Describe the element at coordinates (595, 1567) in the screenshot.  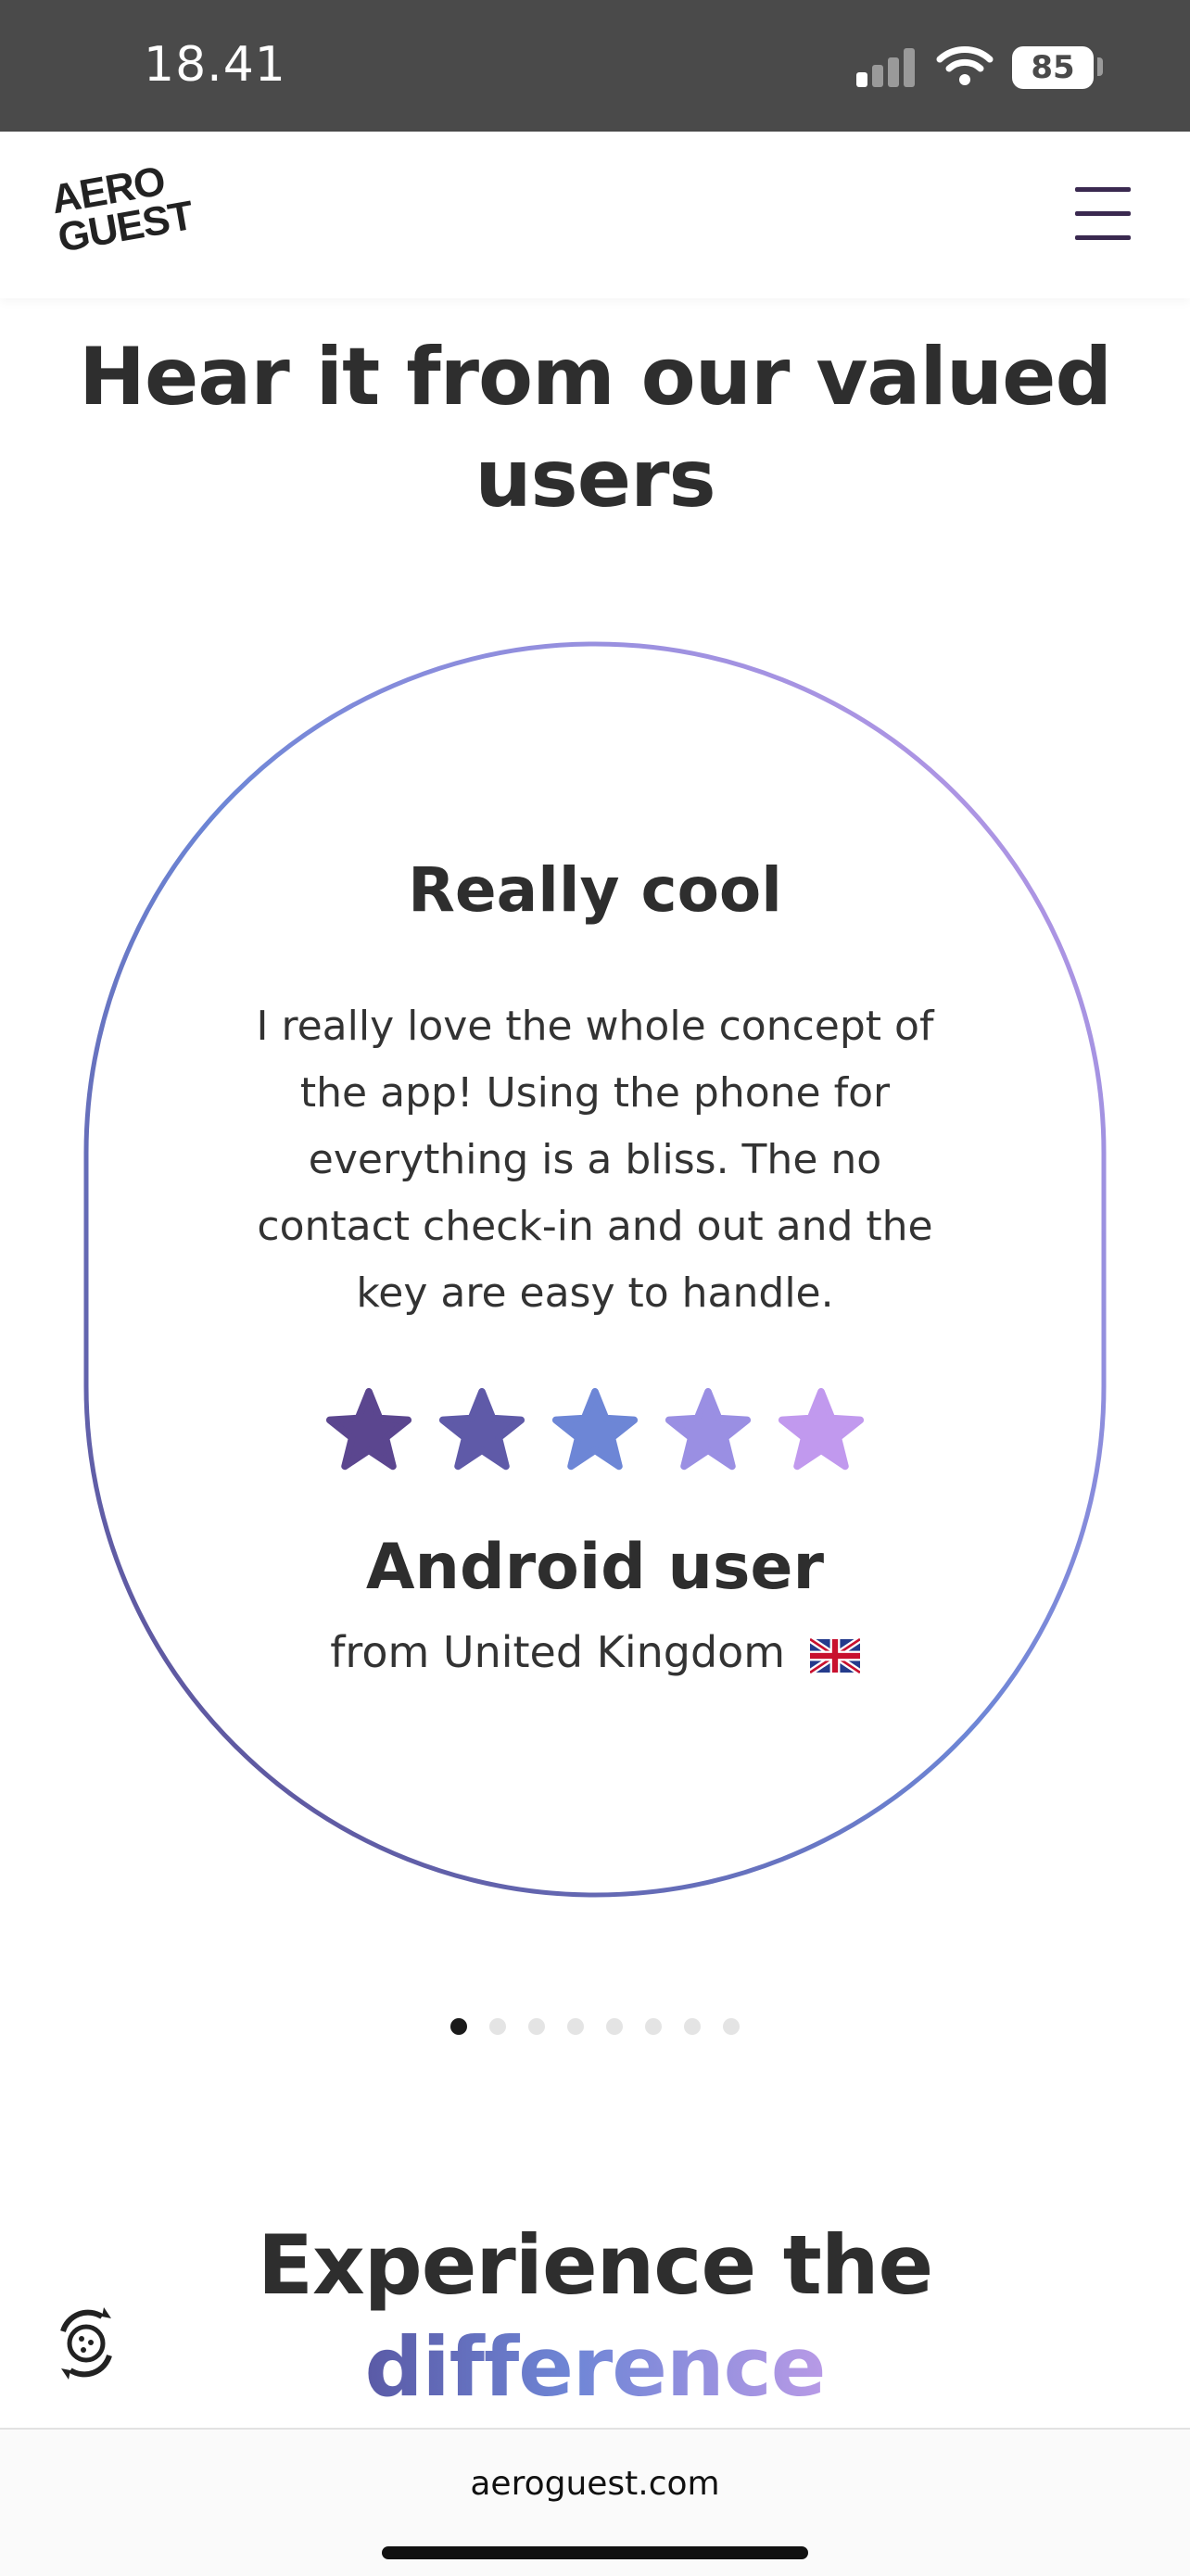
I see `reviewer-name: Android user` at that location.